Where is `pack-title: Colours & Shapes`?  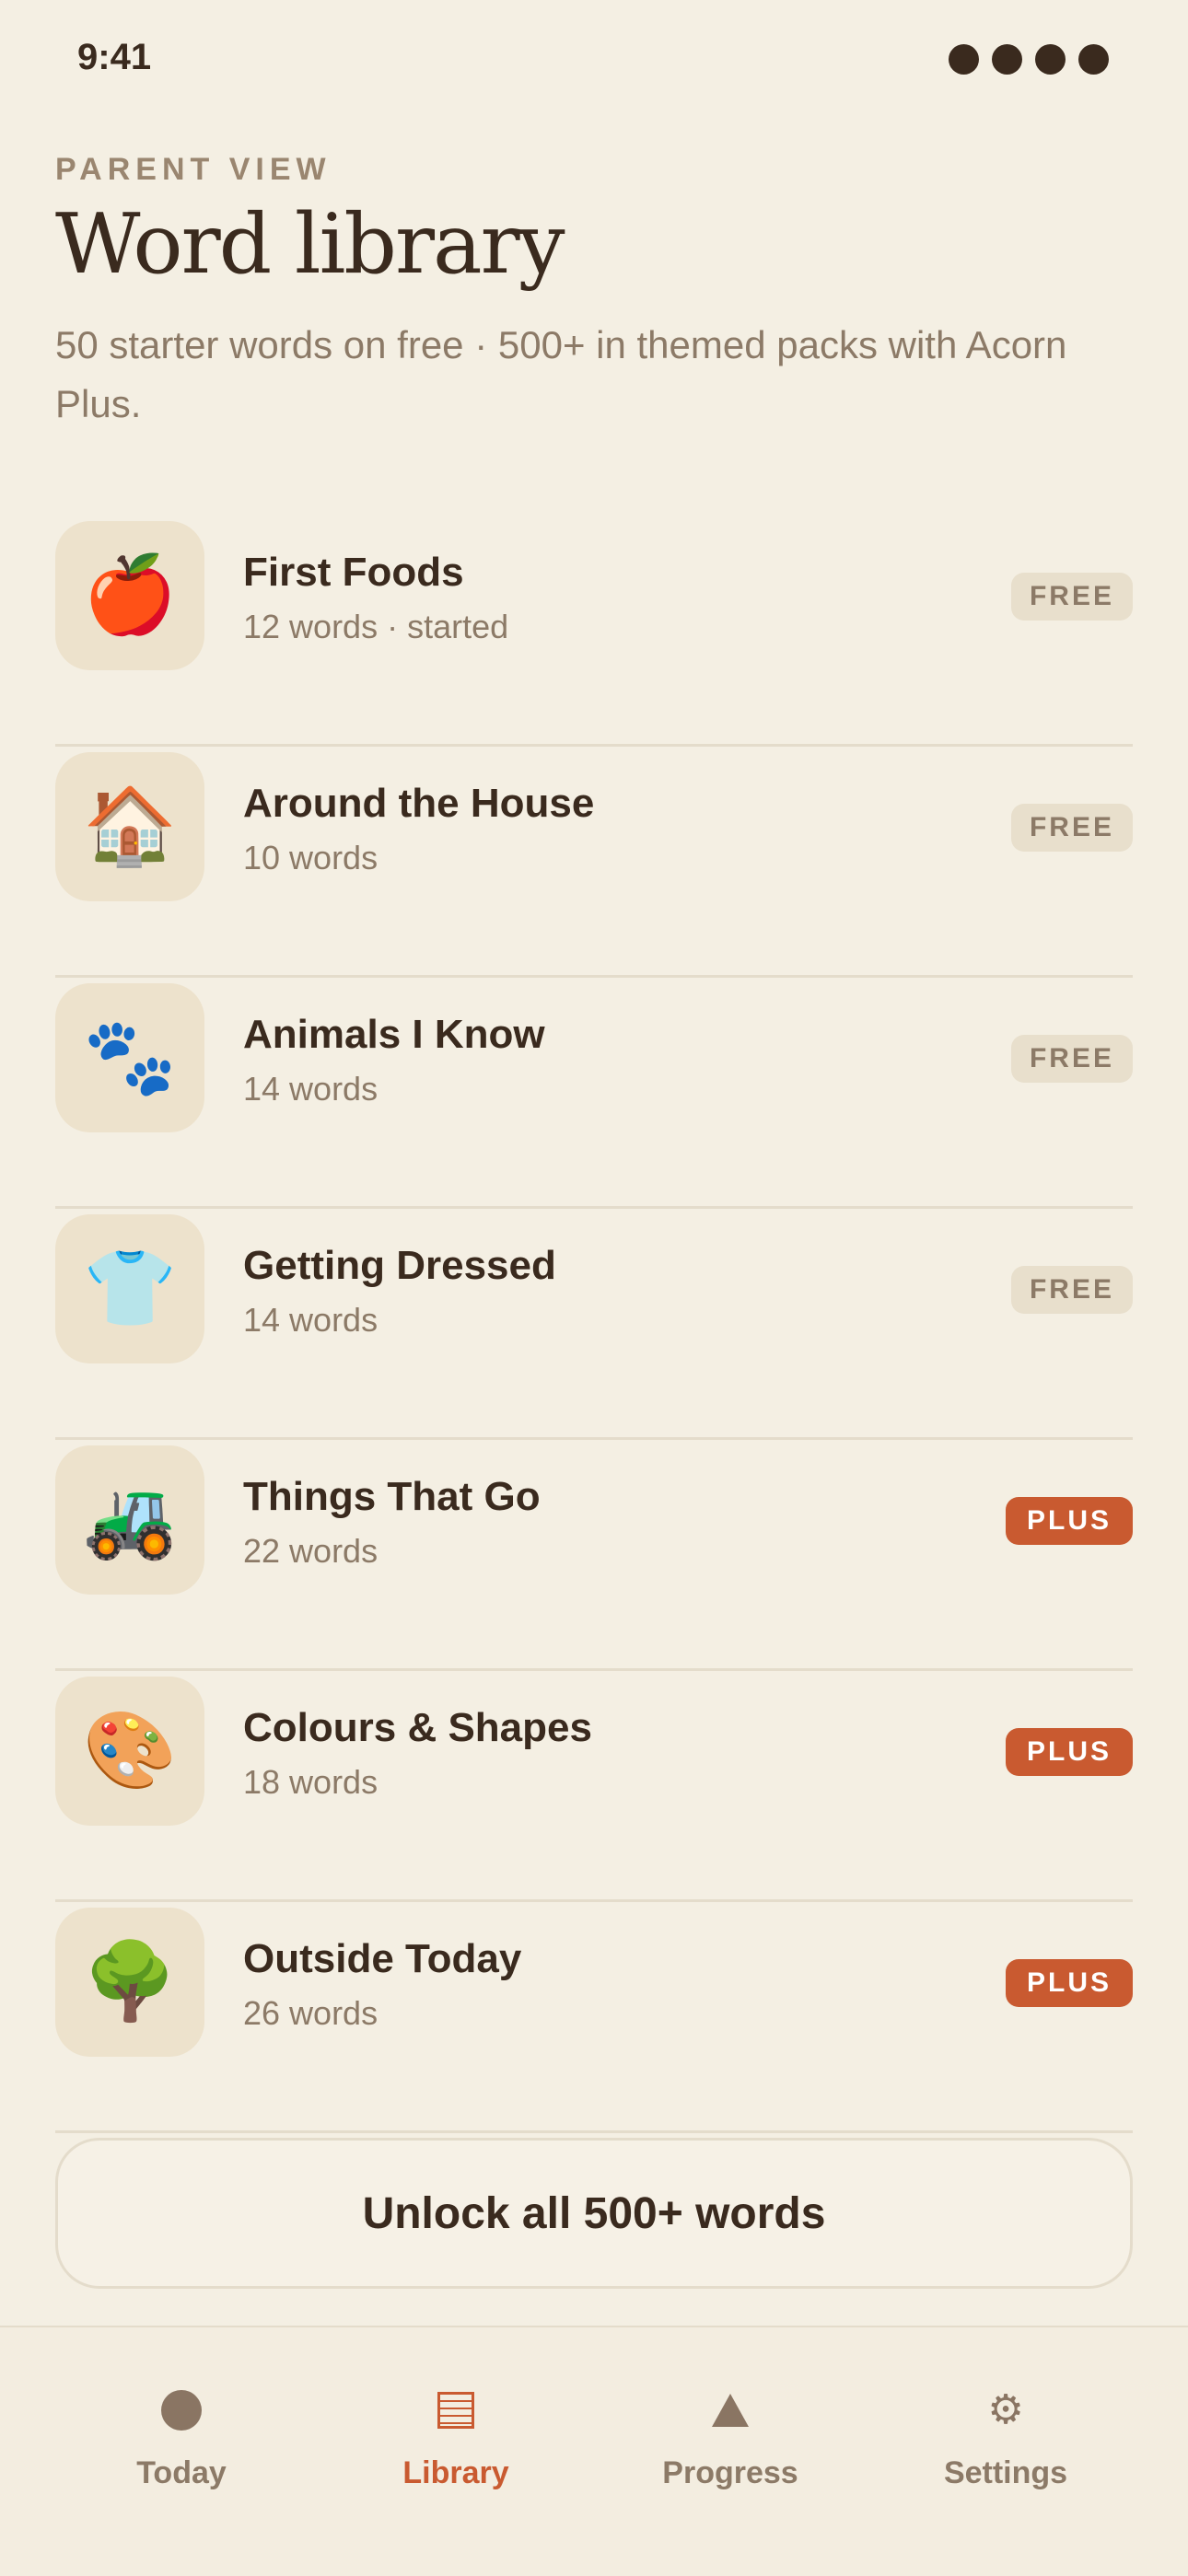 pack-title: Colours & Shapes is located at coordinates (417, 1727).